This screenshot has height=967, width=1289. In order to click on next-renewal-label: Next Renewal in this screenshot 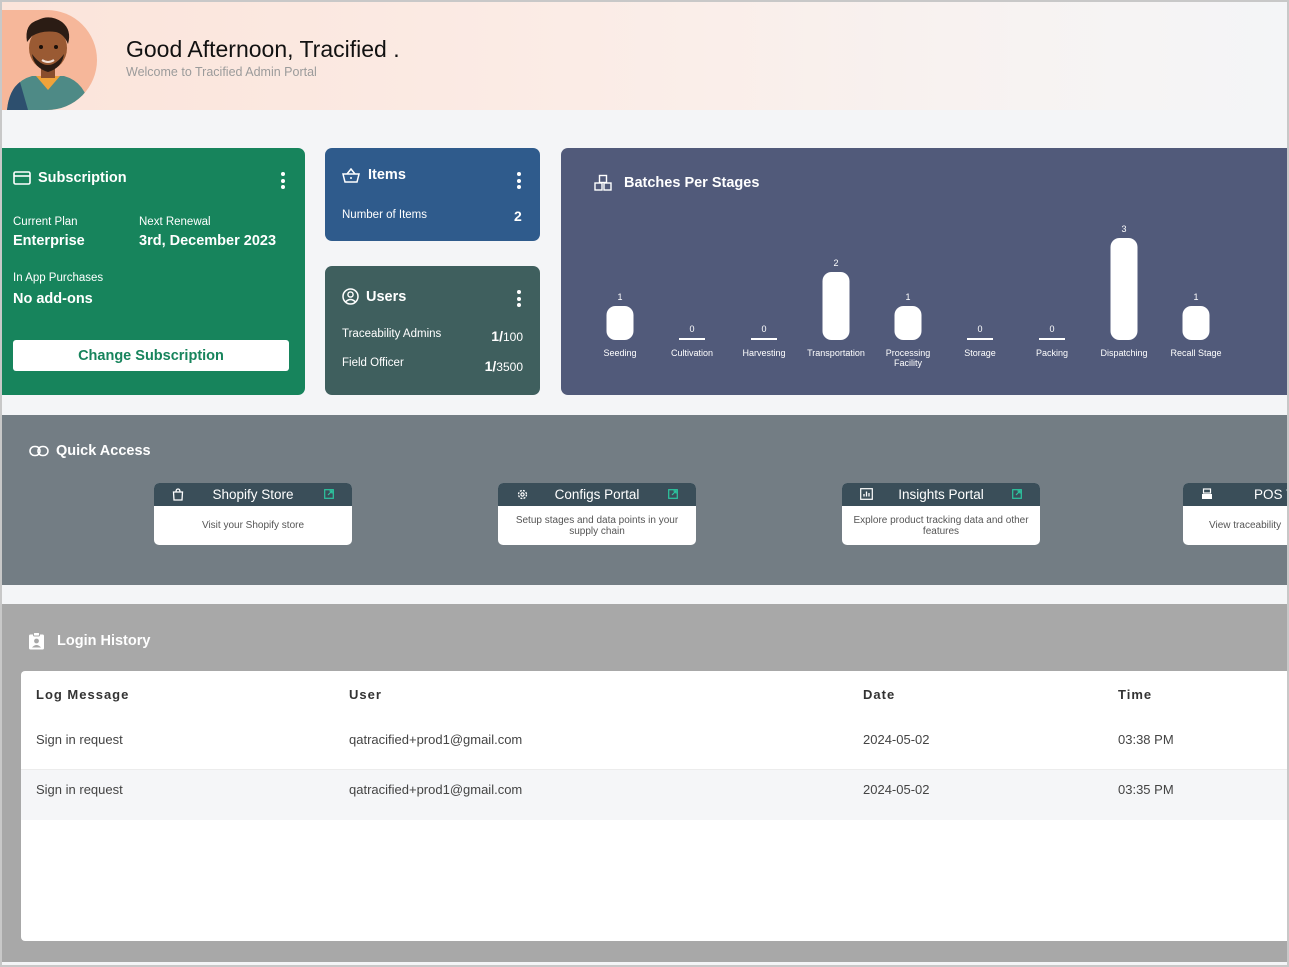, I will do `click(175, 222)`.